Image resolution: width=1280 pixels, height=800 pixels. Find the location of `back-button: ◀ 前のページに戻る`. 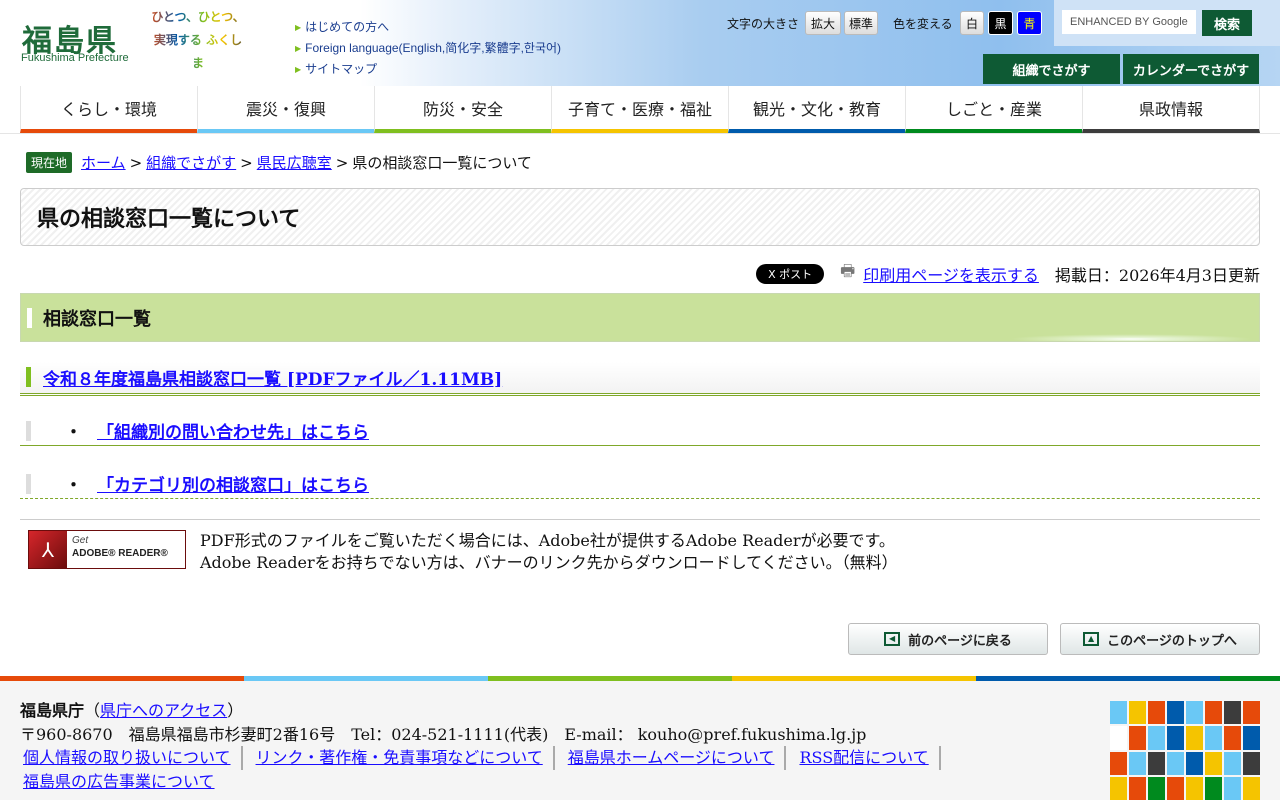

back-button: ◀ 前のページに戻る is located at coordinates (948, 639).